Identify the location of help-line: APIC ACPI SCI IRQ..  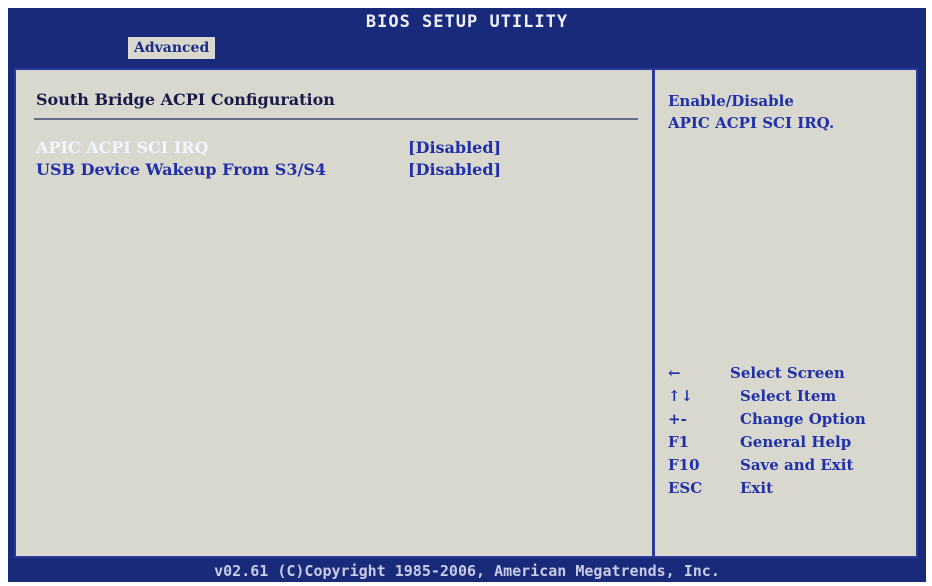
(751, 123).